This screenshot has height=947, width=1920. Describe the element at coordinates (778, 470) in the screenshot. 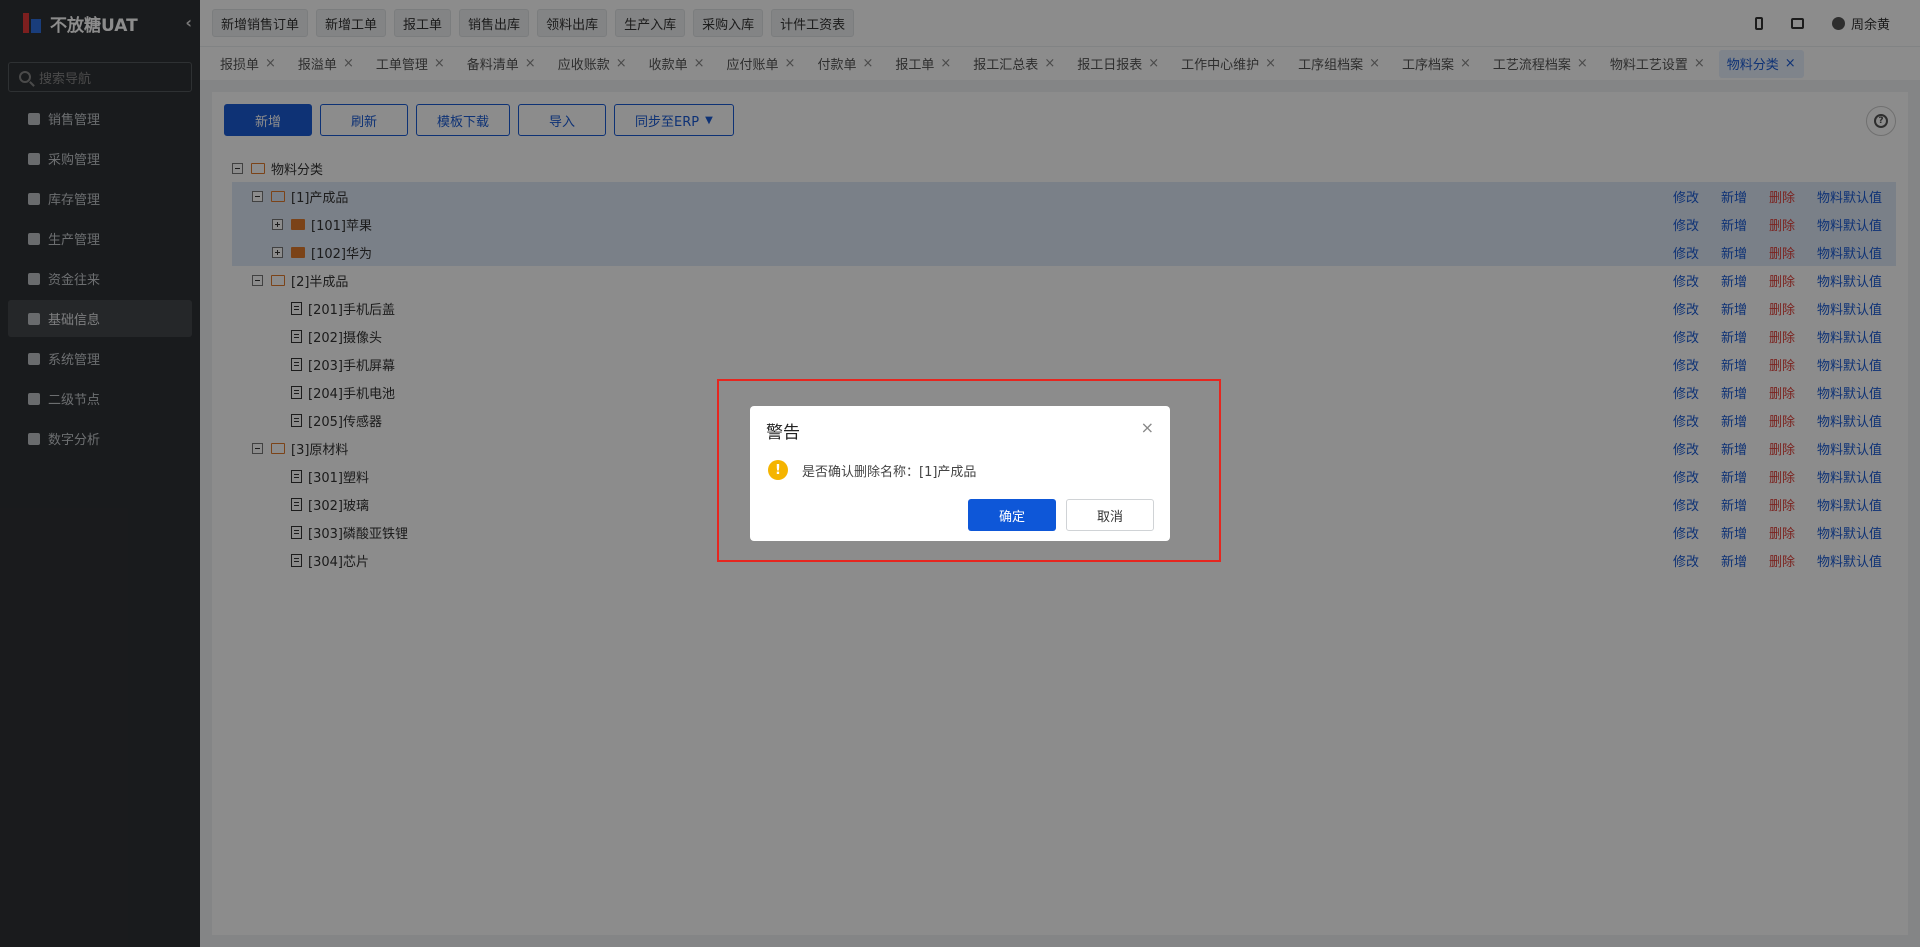

I see `warning-icon: !` at that location.